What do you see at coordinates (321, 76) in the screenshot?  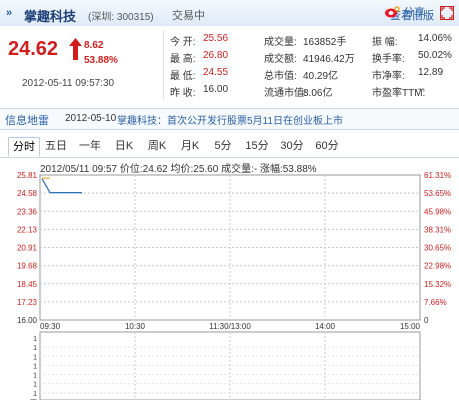 I see `quote-field-value: 40.29亿` at bounding box center [321, 76].